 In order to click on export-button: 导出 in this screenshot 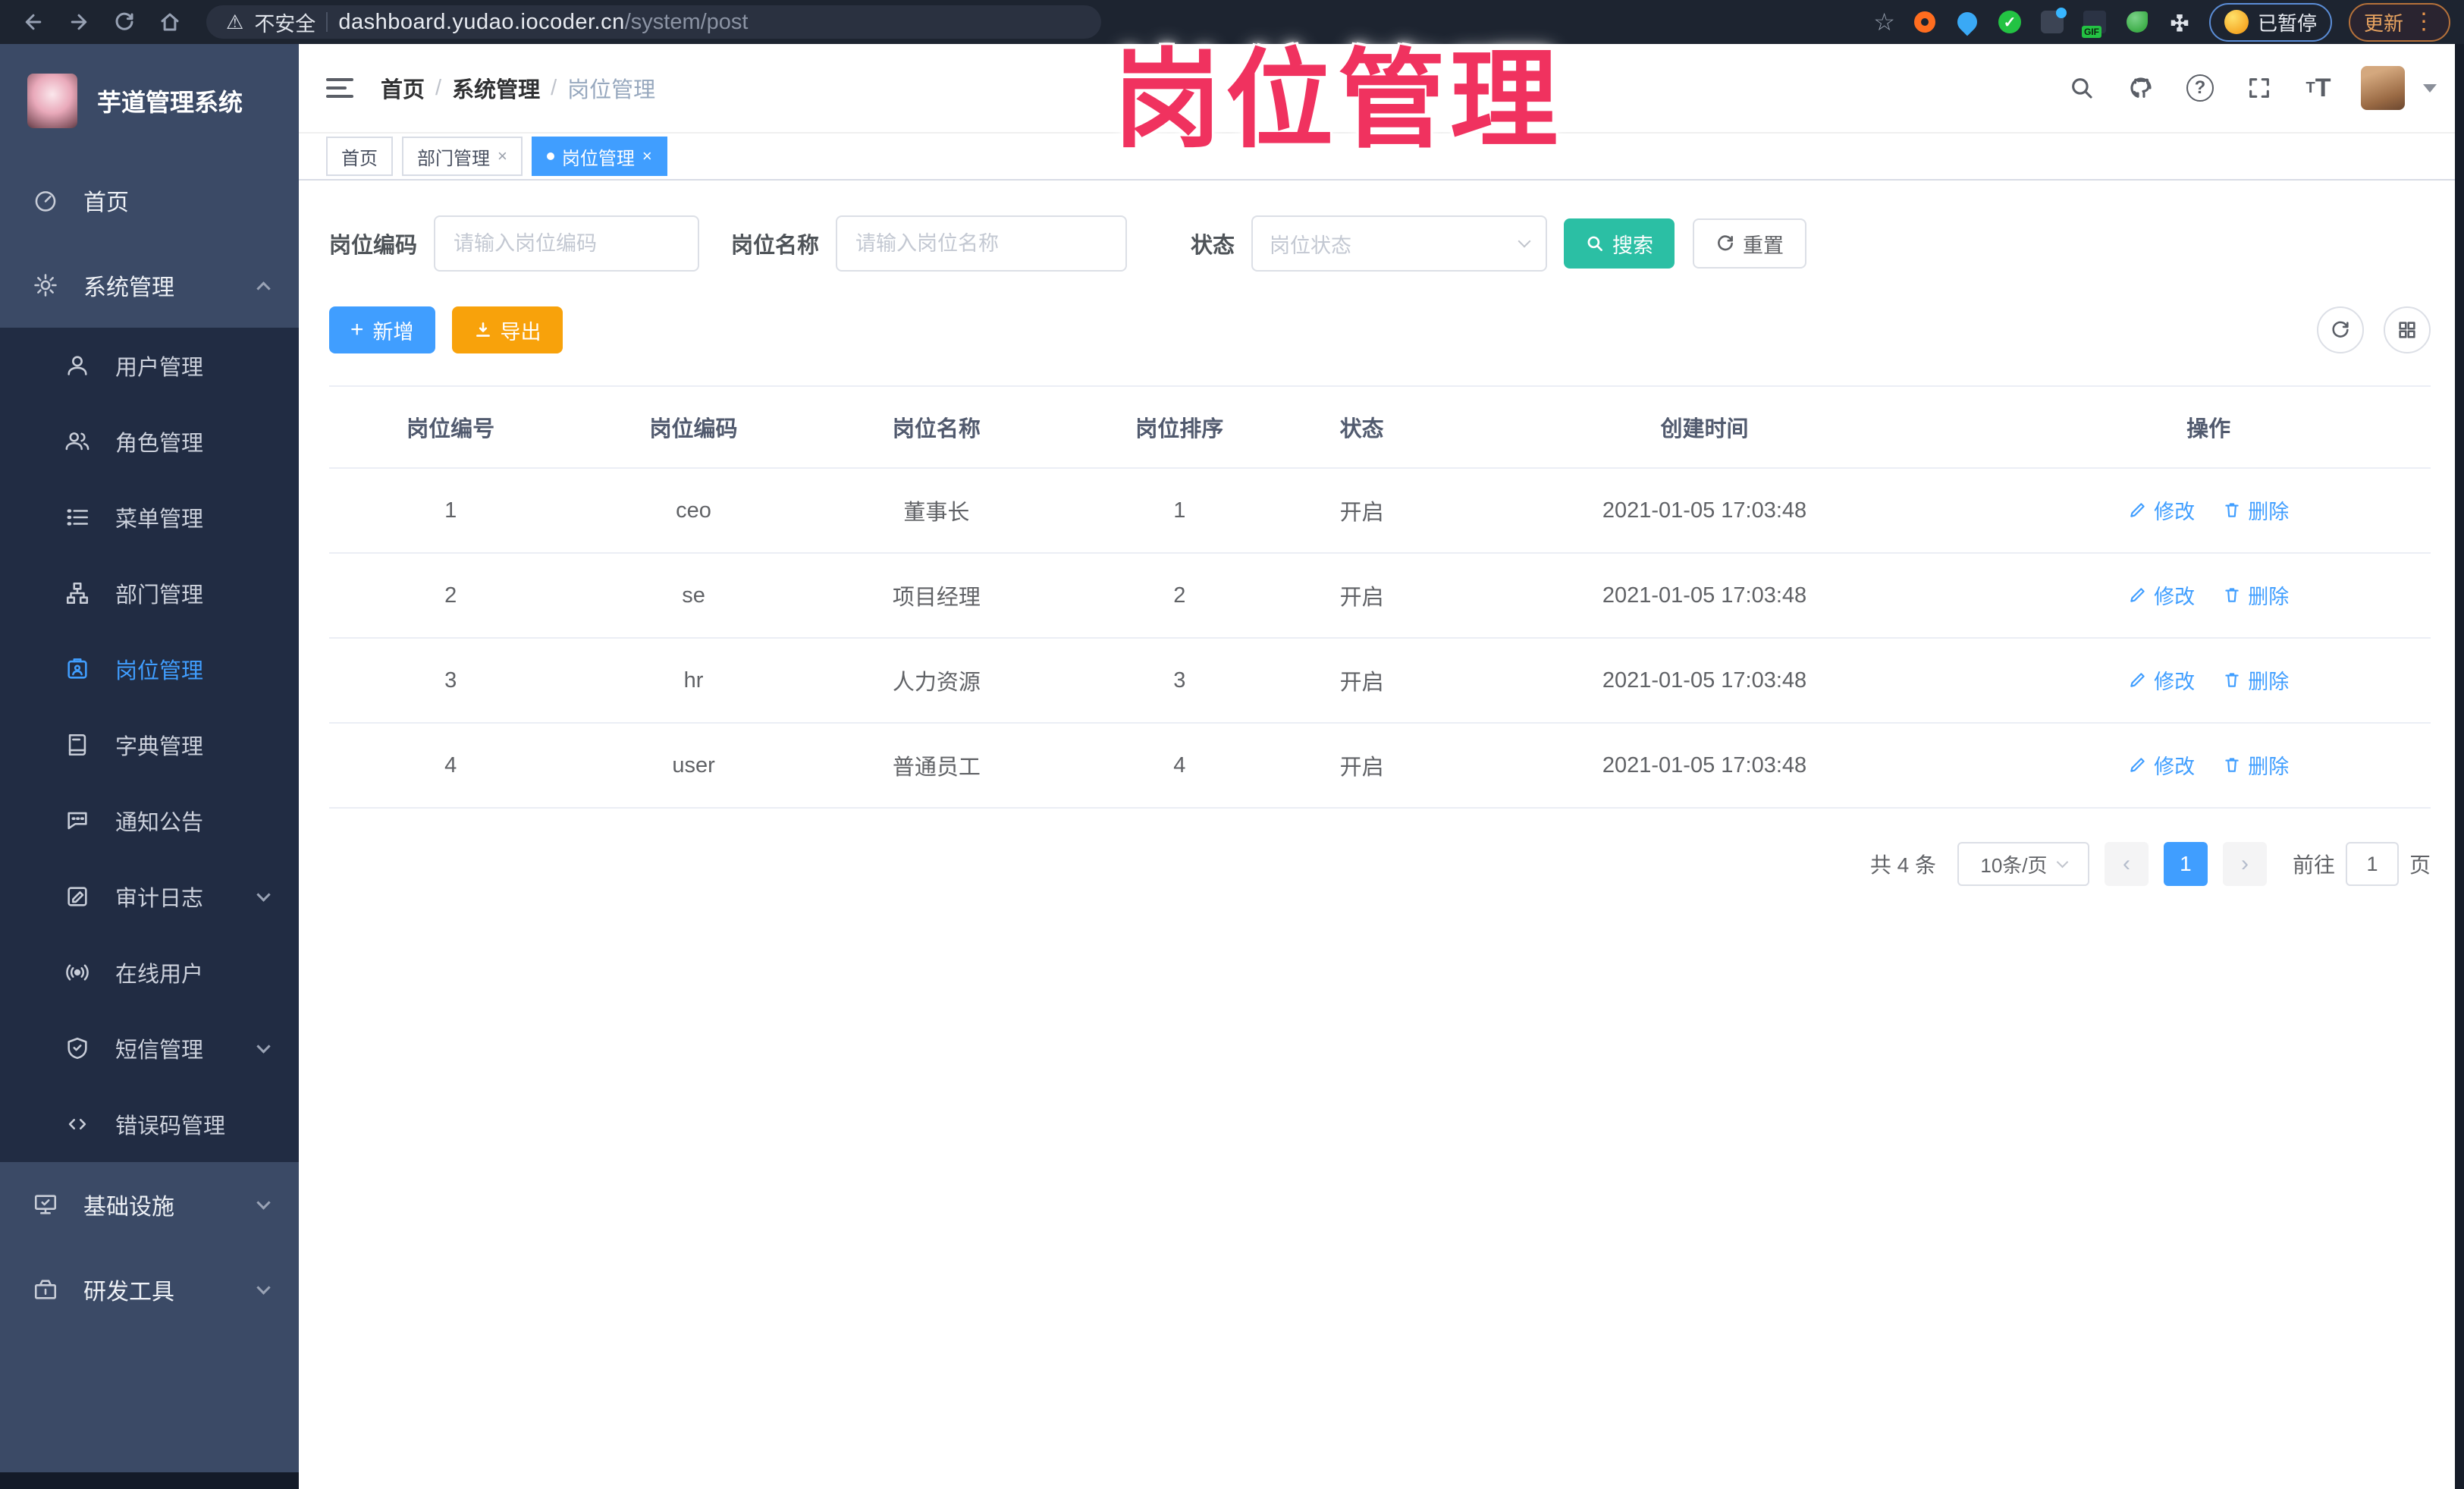, I will do `click(507, 329)`.